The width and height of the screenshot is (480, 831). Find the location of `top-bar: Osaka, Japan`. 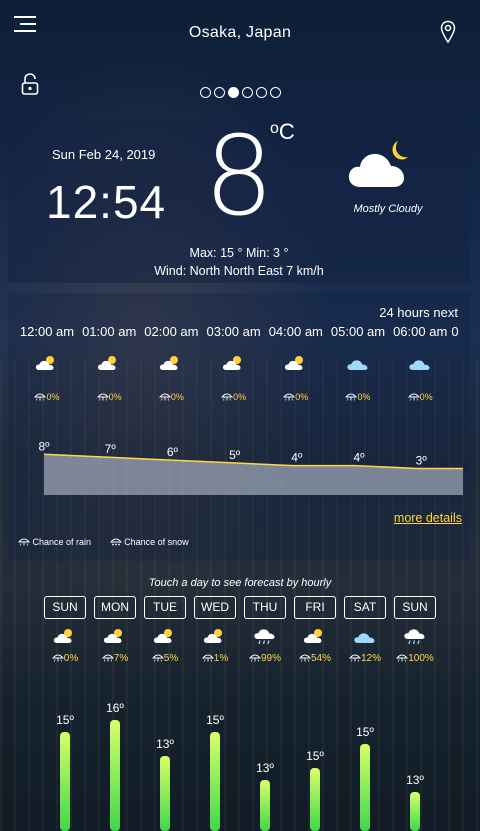

top-bar: Osaka, Japan is located at coordinates (240, 35).